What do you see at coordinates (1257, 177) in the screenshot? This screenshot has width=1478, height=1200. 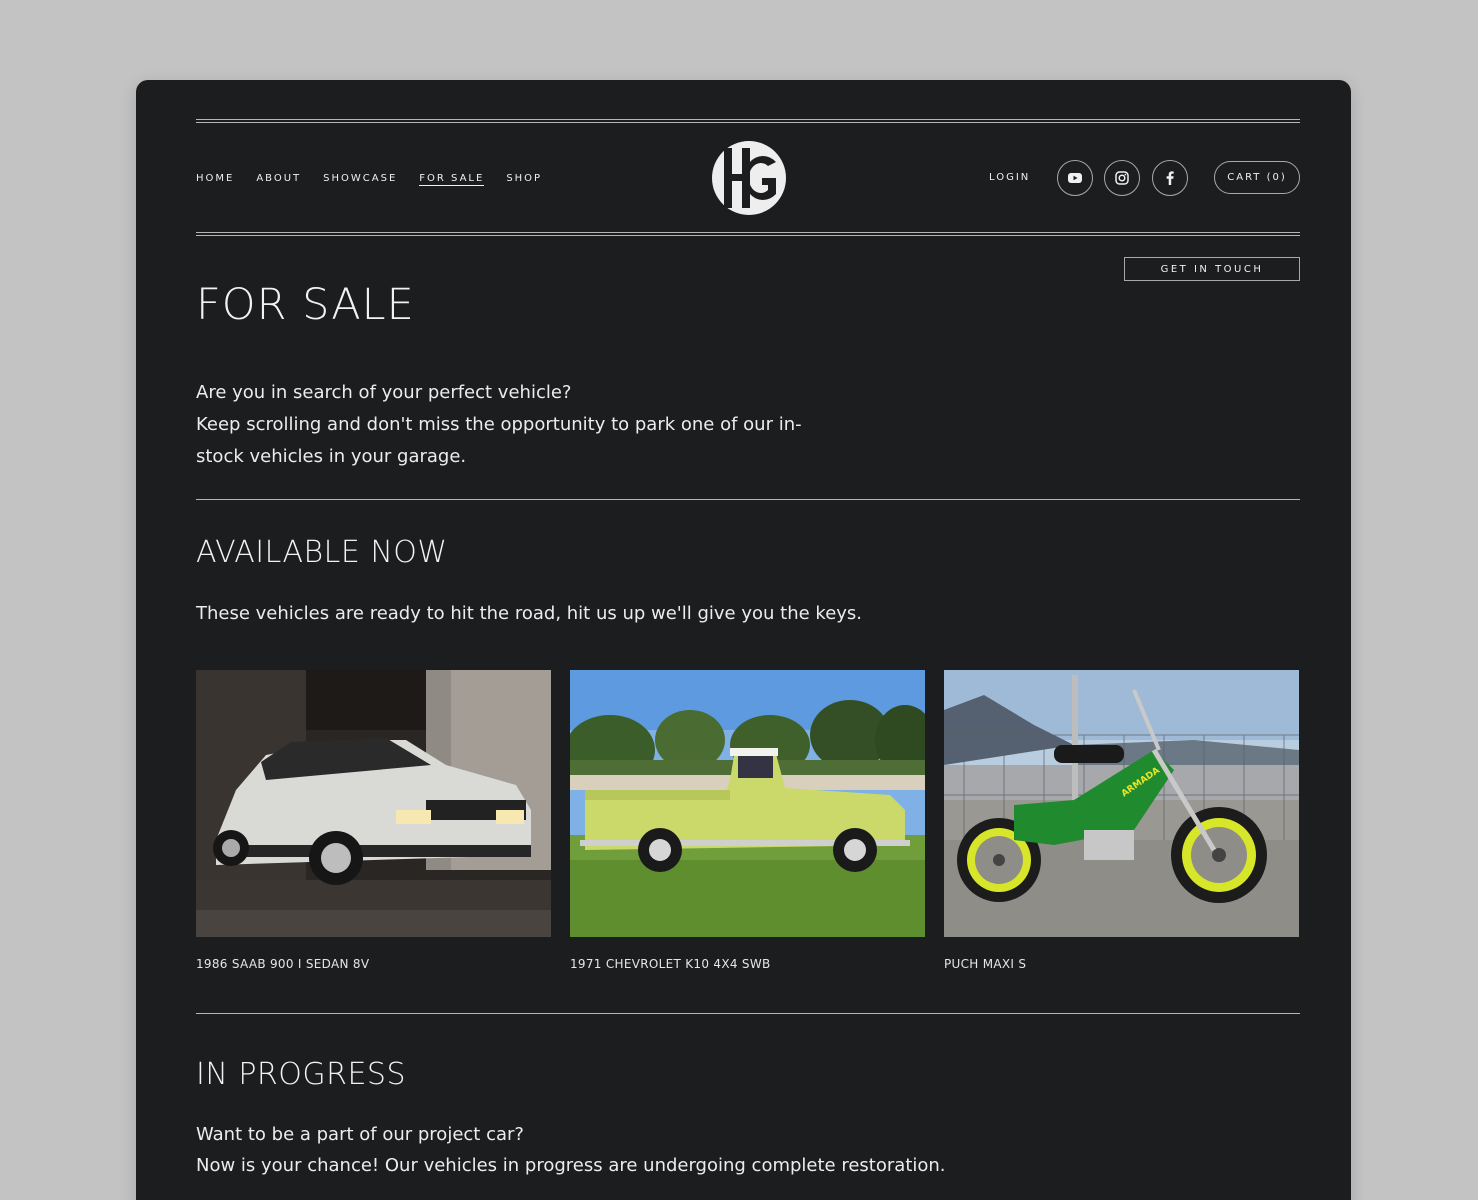 I see `cart-button: CART (0)` at bounding box center [1257, 177].